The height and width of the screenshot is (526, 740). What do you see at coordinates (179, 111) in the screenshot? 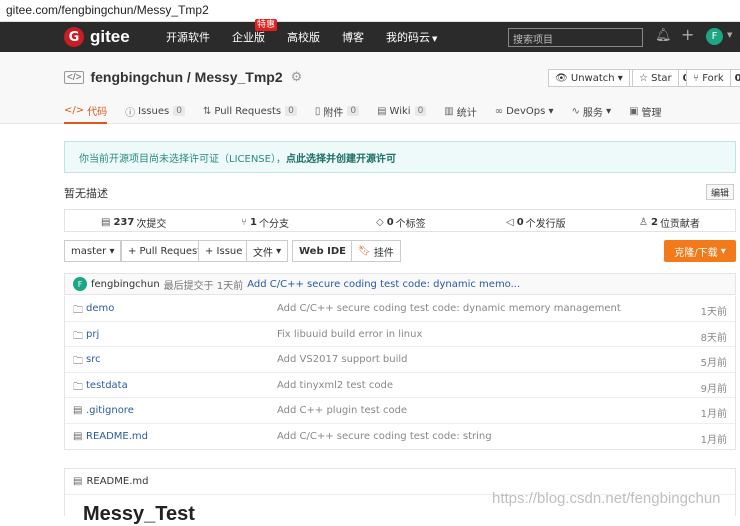
I see `issues-count: 0` at bounding box center [179, 111].